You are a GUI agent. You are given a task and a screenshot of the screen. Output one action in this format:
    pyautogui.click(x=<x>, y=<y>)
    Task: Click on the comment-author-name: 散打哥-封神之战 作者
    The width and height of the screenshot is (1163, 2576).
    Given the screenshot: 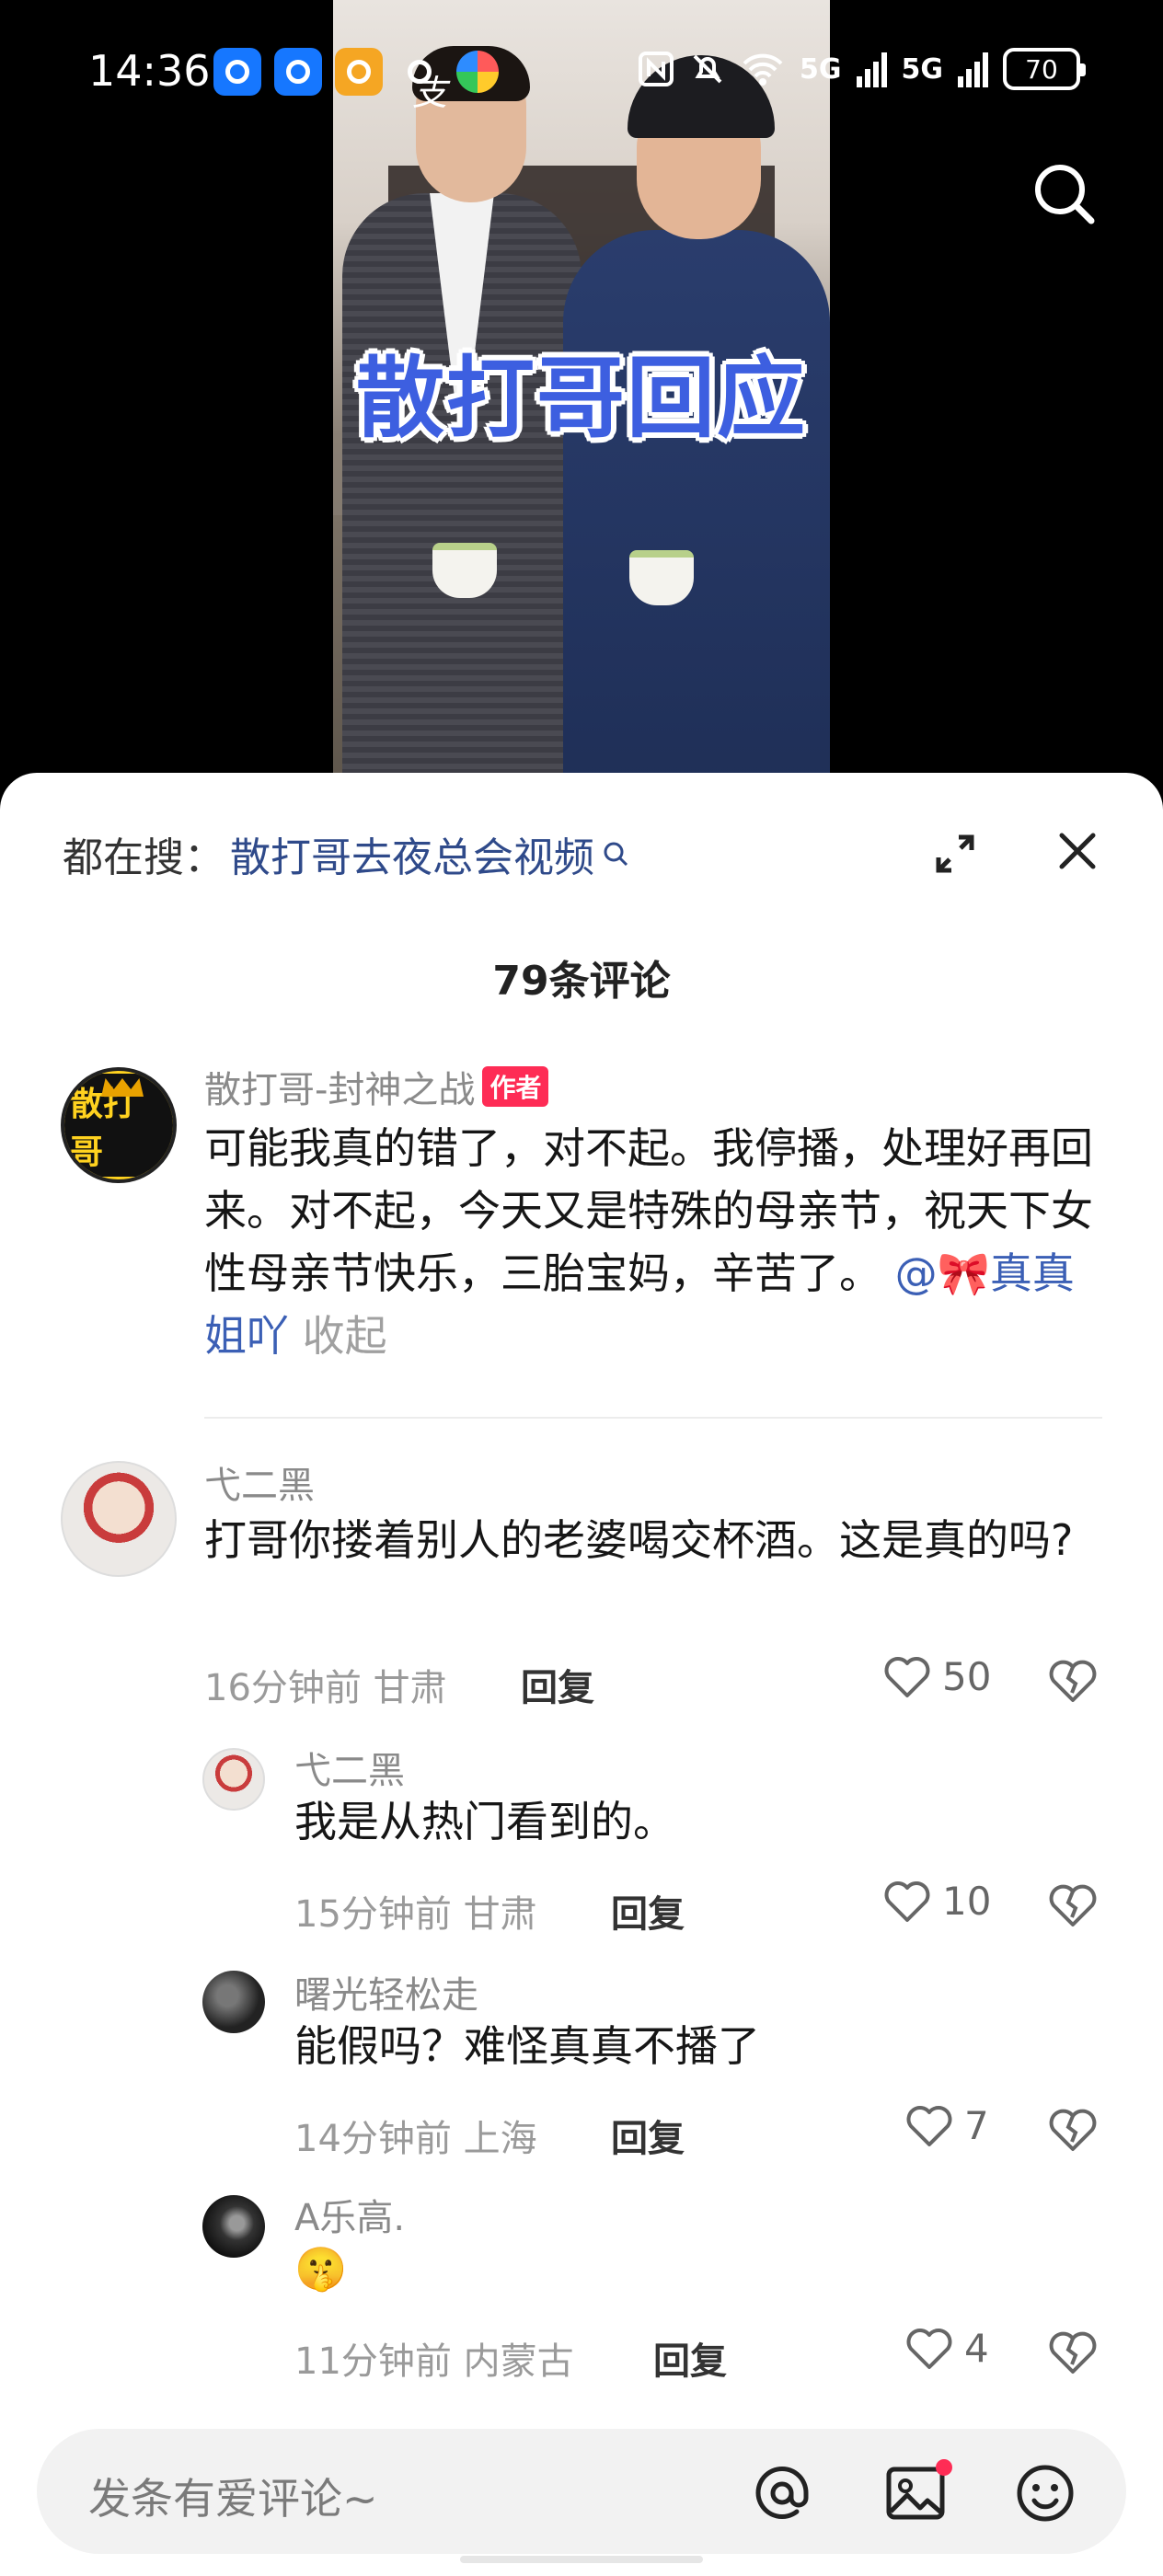 What is the action you would take?
    pyautogui.click(x=376, y=1086)
    